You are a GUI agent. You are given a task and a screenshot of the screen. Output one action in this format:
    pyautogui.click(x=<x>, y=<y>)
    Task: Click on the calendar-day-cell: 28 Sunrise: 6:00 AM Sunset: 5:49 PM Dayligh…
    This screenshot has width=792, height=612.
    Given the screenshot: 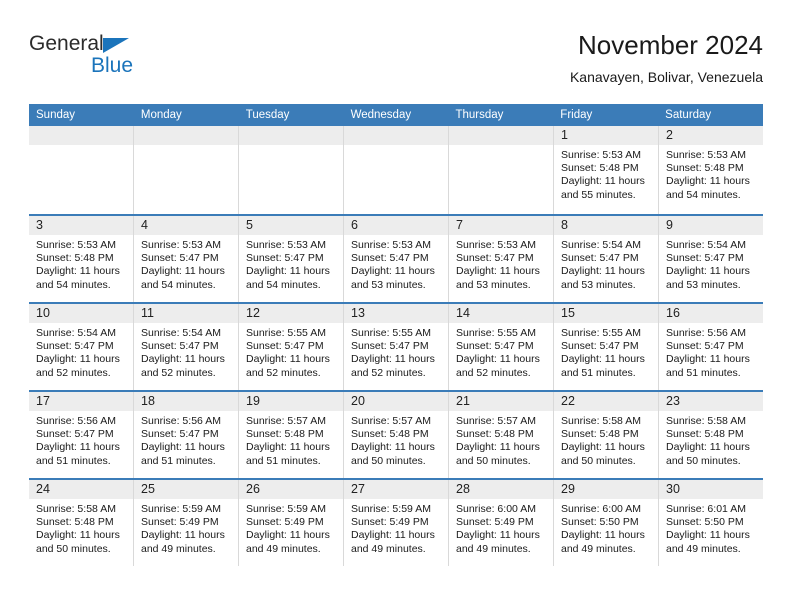 What is the action you would take?
    pyautogui.click(x=501, y=523)
    